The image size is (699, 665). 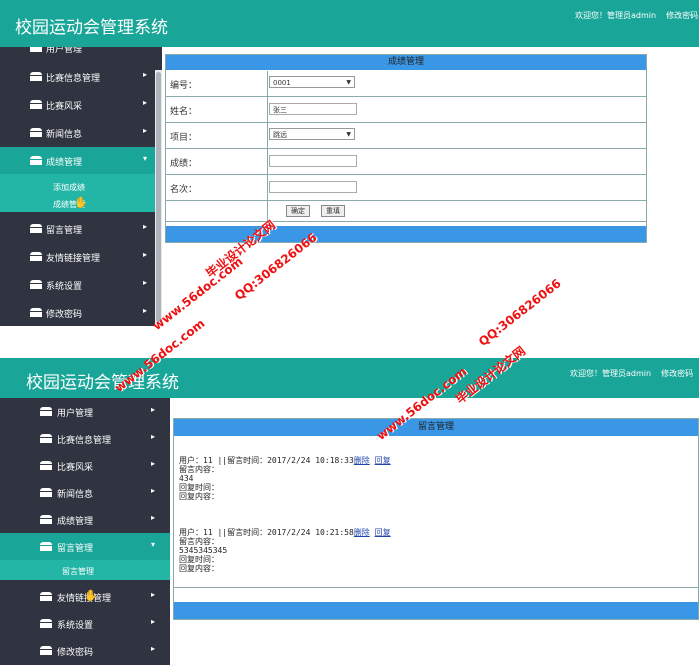 I want to click on field-label: 名次：, so click(x=184, y=190).